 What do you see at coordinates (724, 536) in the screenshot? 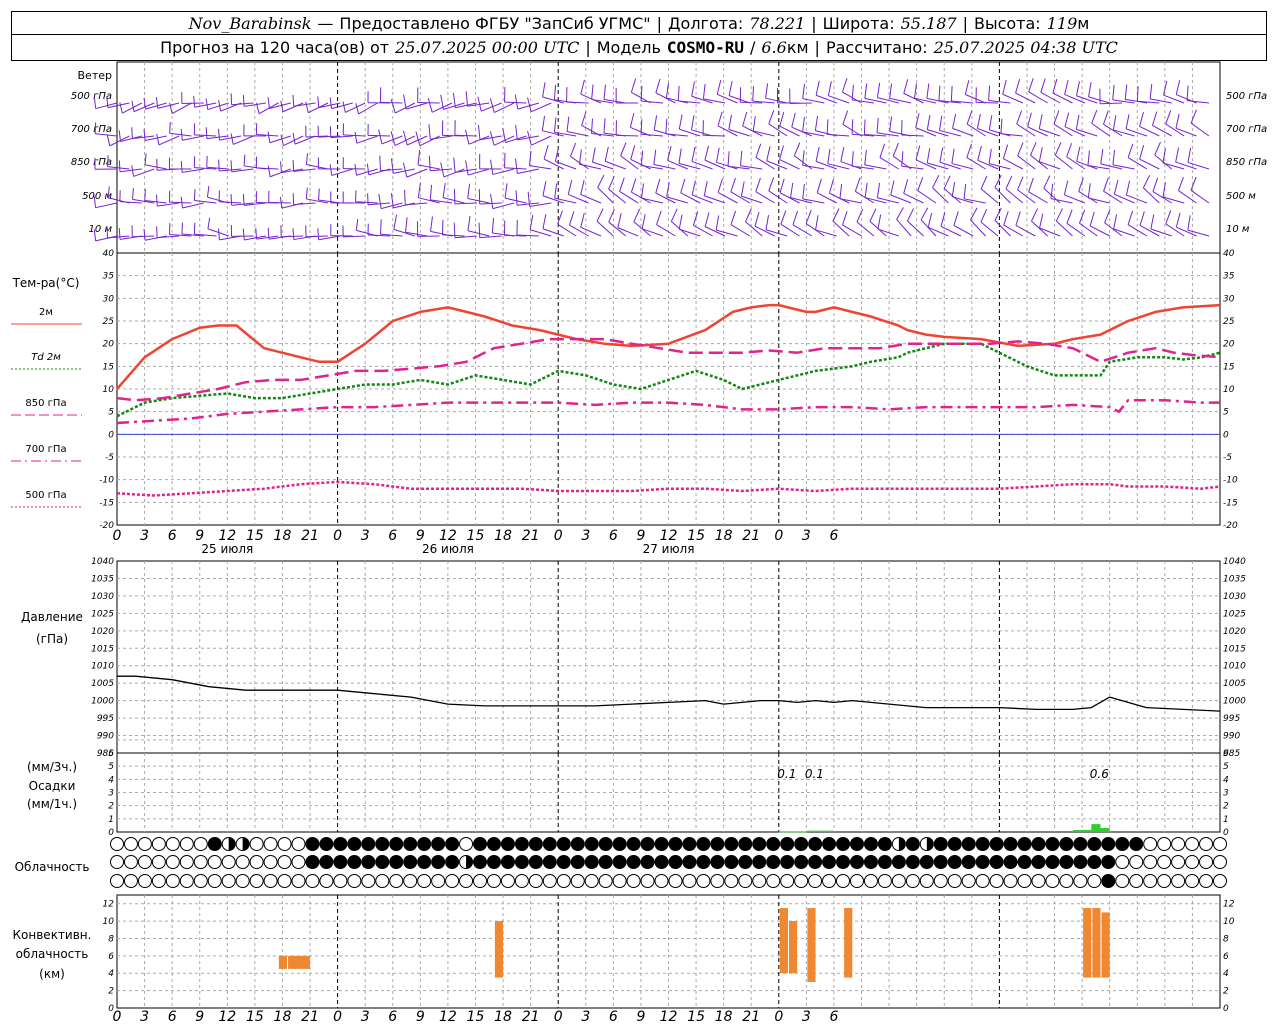
I see `temp-xtick: 18` at bounding box center [724, 536].